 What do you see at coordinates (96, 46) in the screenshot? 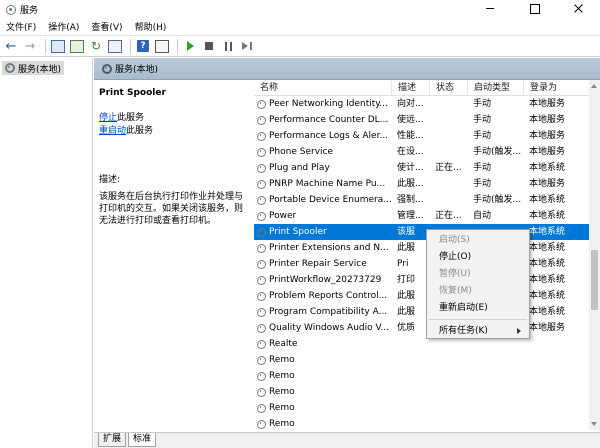
I see `refresh-icon: ↻` at bounding box center [96, 46].